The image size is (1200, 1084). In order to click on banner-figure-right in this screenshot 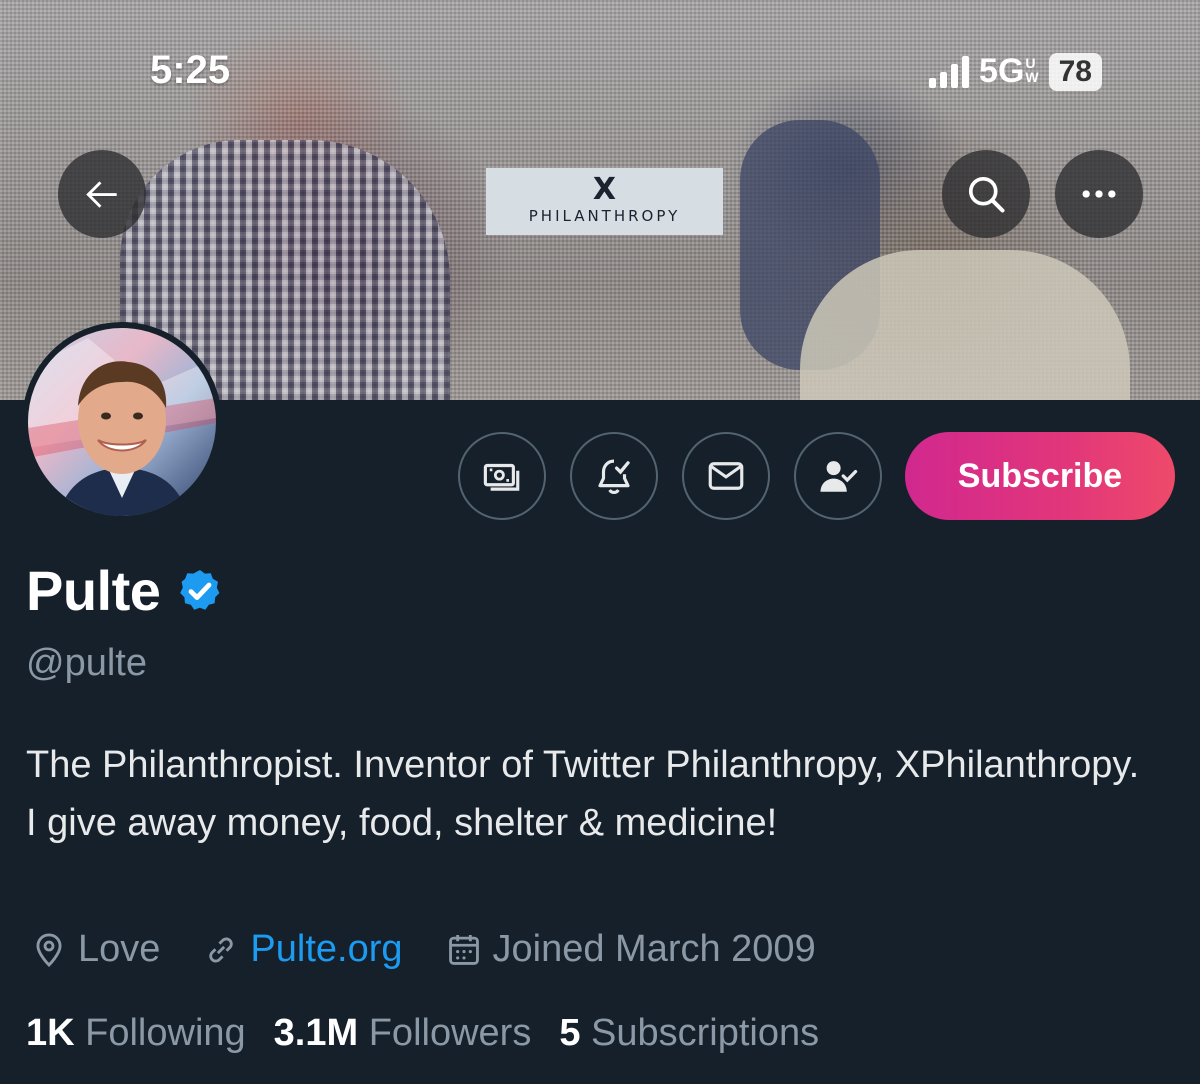, I will do `click(965, 325)`.